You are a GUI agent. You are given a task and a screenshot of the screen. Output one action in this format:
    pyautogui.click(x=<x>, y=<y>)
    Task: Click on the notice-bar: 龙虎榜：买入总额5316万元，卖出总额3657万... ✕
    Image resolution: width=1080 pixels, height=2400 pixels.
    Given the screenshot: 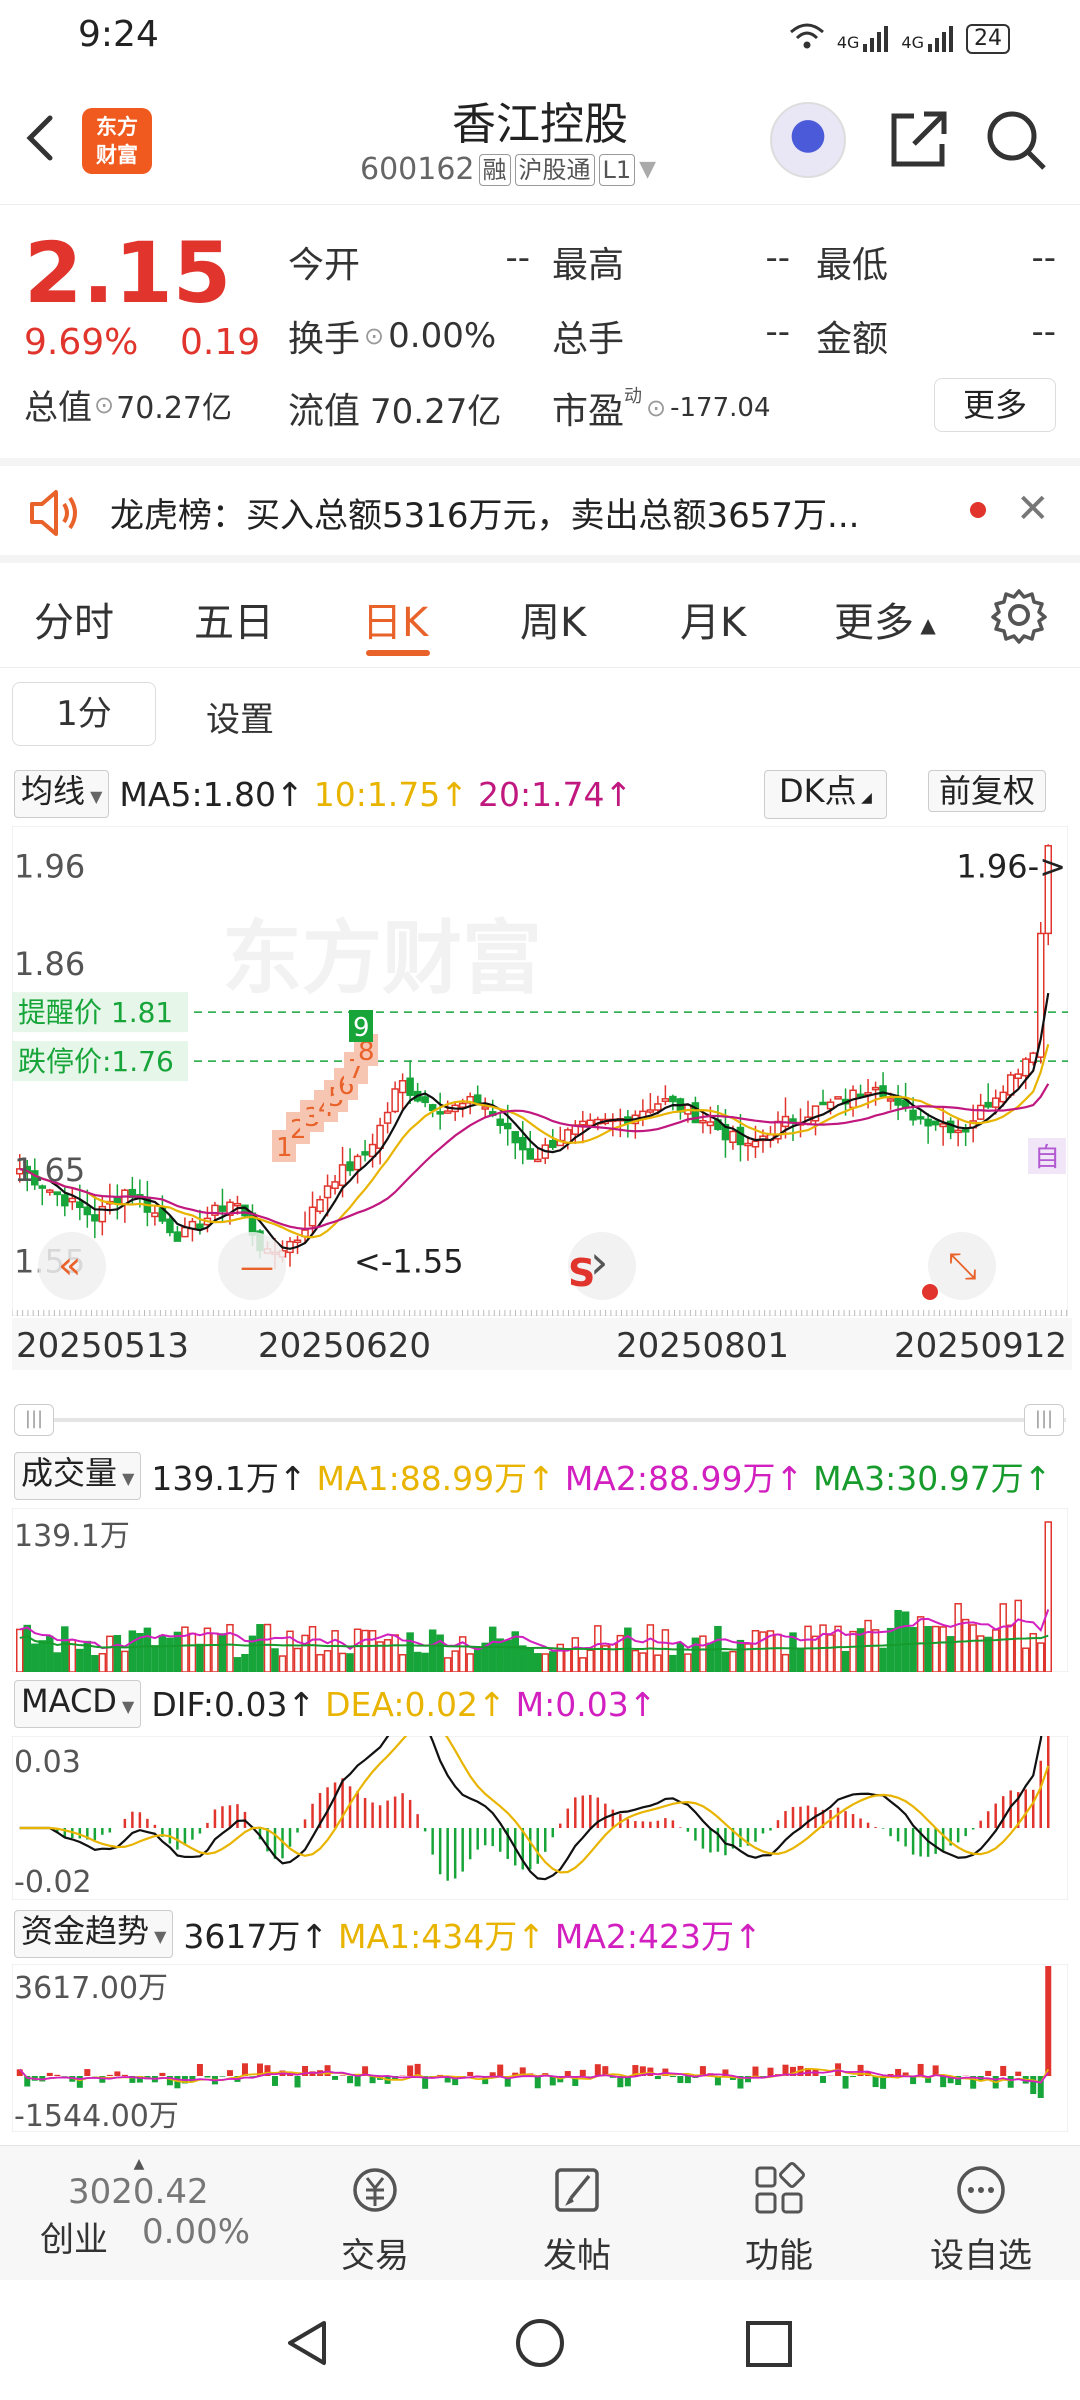 What is the action you would take?
    pyautogui.click(x=540, y=510)
    